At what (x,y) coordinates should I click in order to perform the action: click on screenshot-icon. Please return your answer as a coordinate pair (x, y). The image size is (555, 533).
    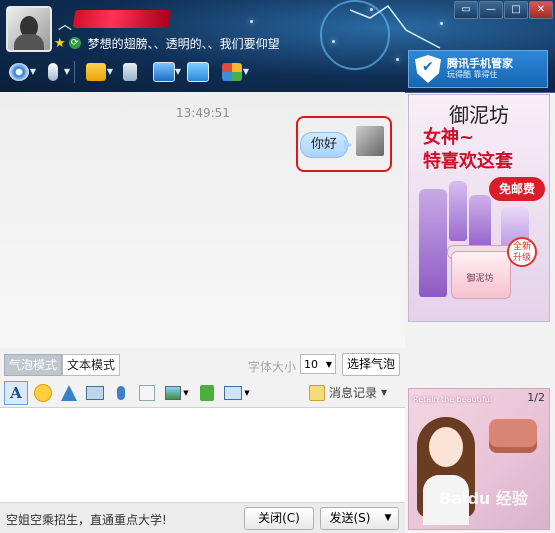
    Looking at the image, I should click on (233, 393).